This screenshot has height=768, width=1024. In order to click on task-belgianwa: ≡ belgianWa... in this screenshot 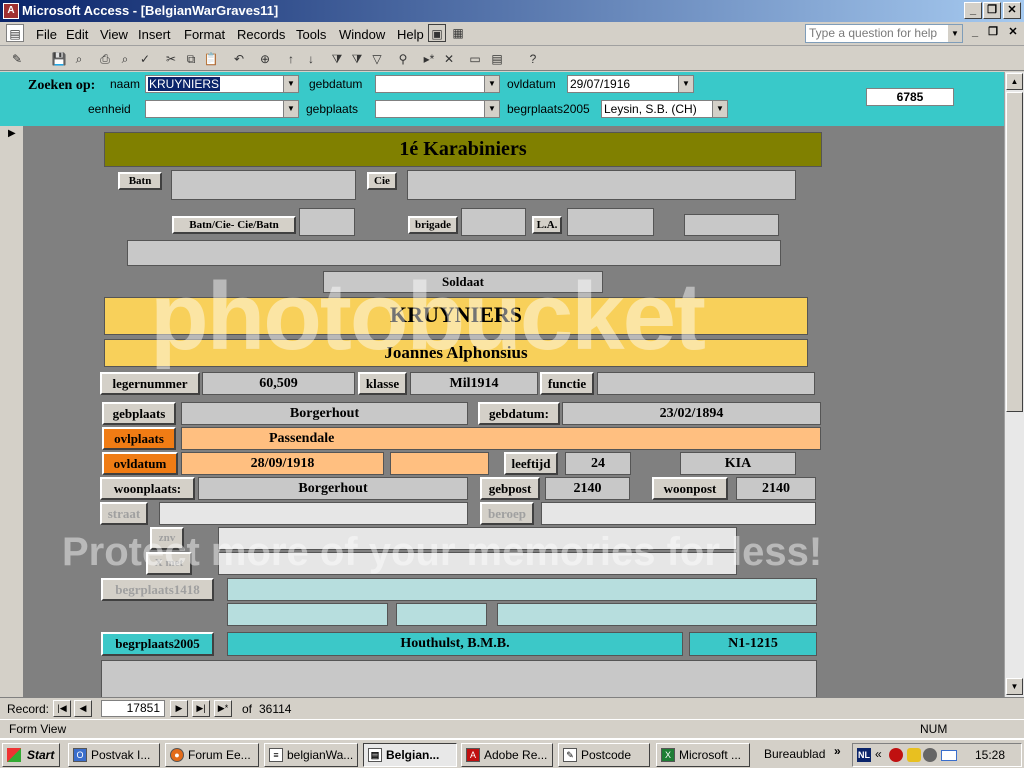, I will do `click(311, 755)`.